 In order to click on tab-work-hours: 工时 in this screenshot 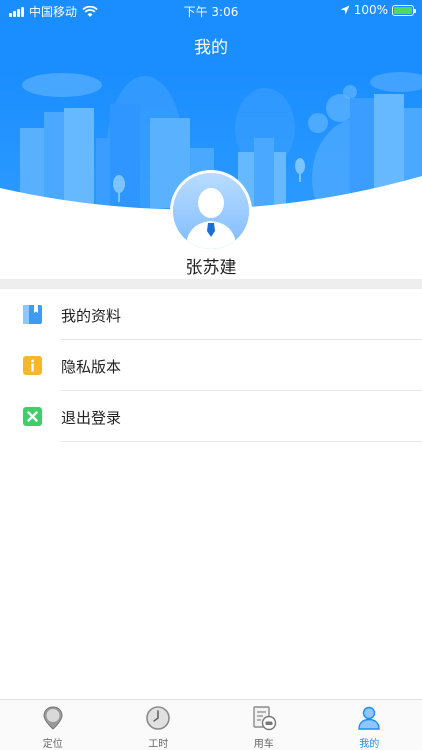, I will do `click(159, 725)`.